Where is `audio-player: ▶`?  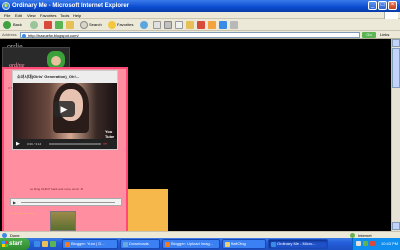 audio-player: ▶ is located at coordinates (66, 202).